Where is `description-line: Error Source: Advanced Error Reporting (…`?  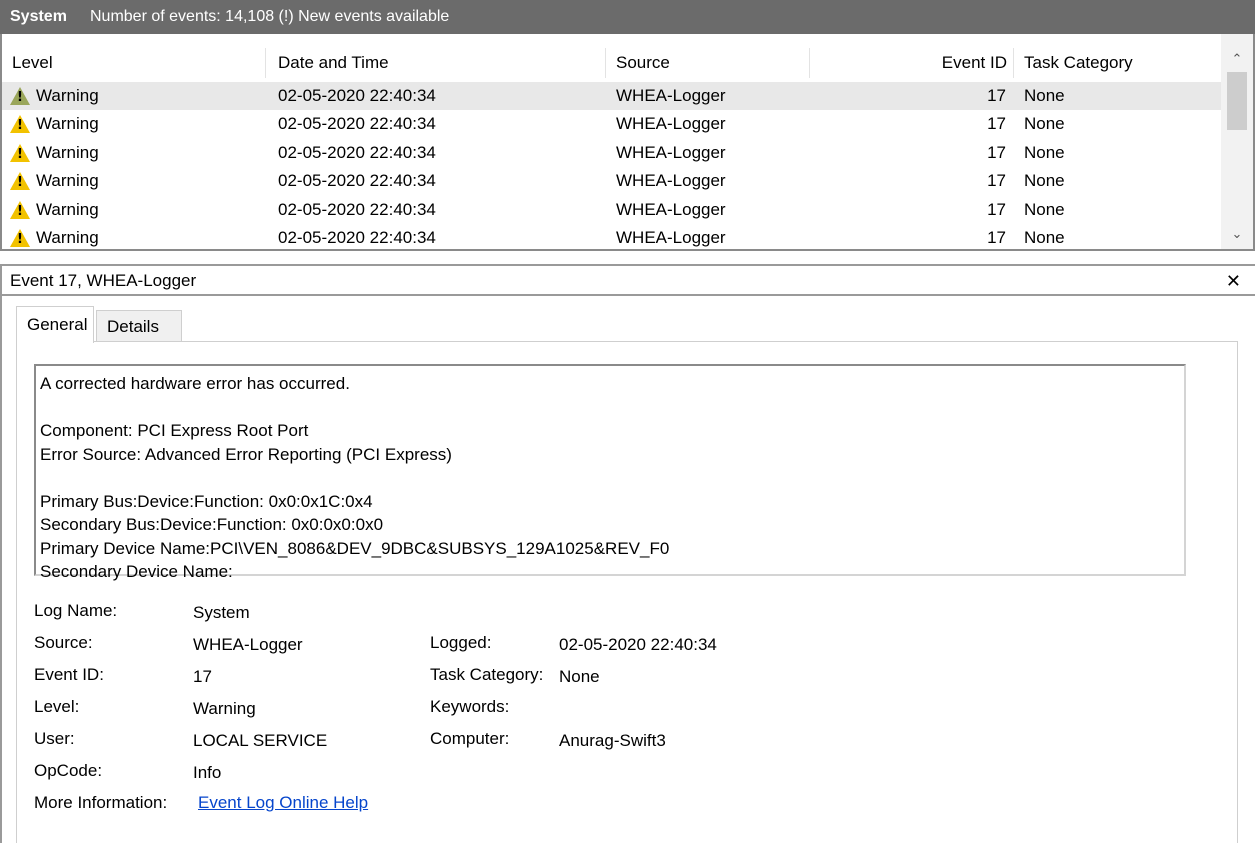 description-line: Error Source: Advanced Error Reporting (… is located at coordinates (246, 454).